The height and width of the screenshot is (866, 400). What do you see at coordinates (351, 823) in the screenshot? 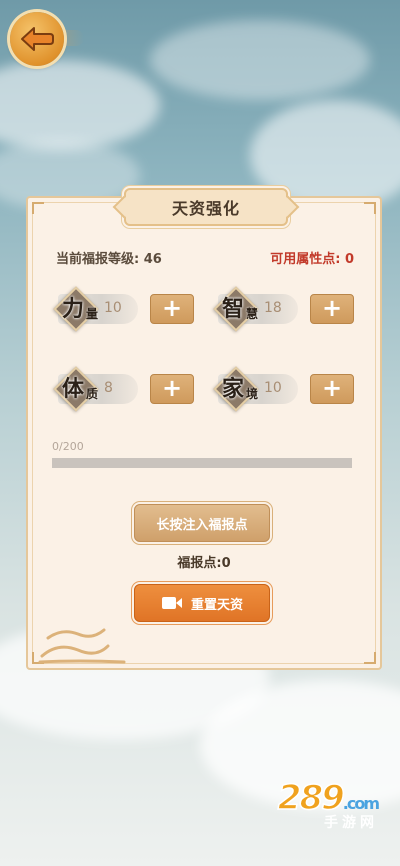
I see `watermark-subtitle: 手游网` at bounding box center [351, 823].